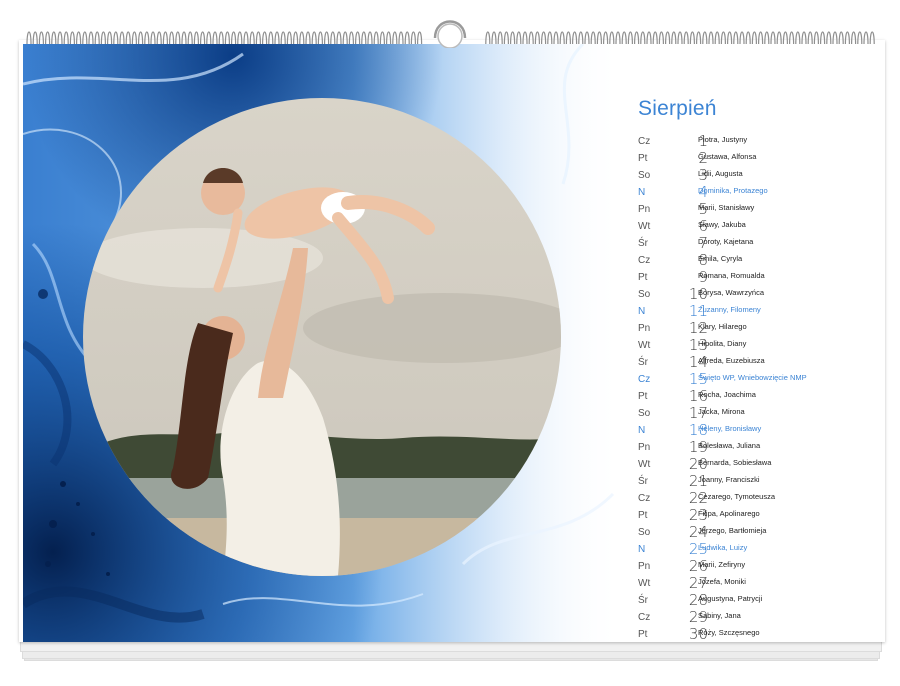 The image size is (900, 686). Describe the element at coordinates (761, 633) in the screenshot. I see `day-row: Pt 30 Róży, Szczęsnego` at that location.